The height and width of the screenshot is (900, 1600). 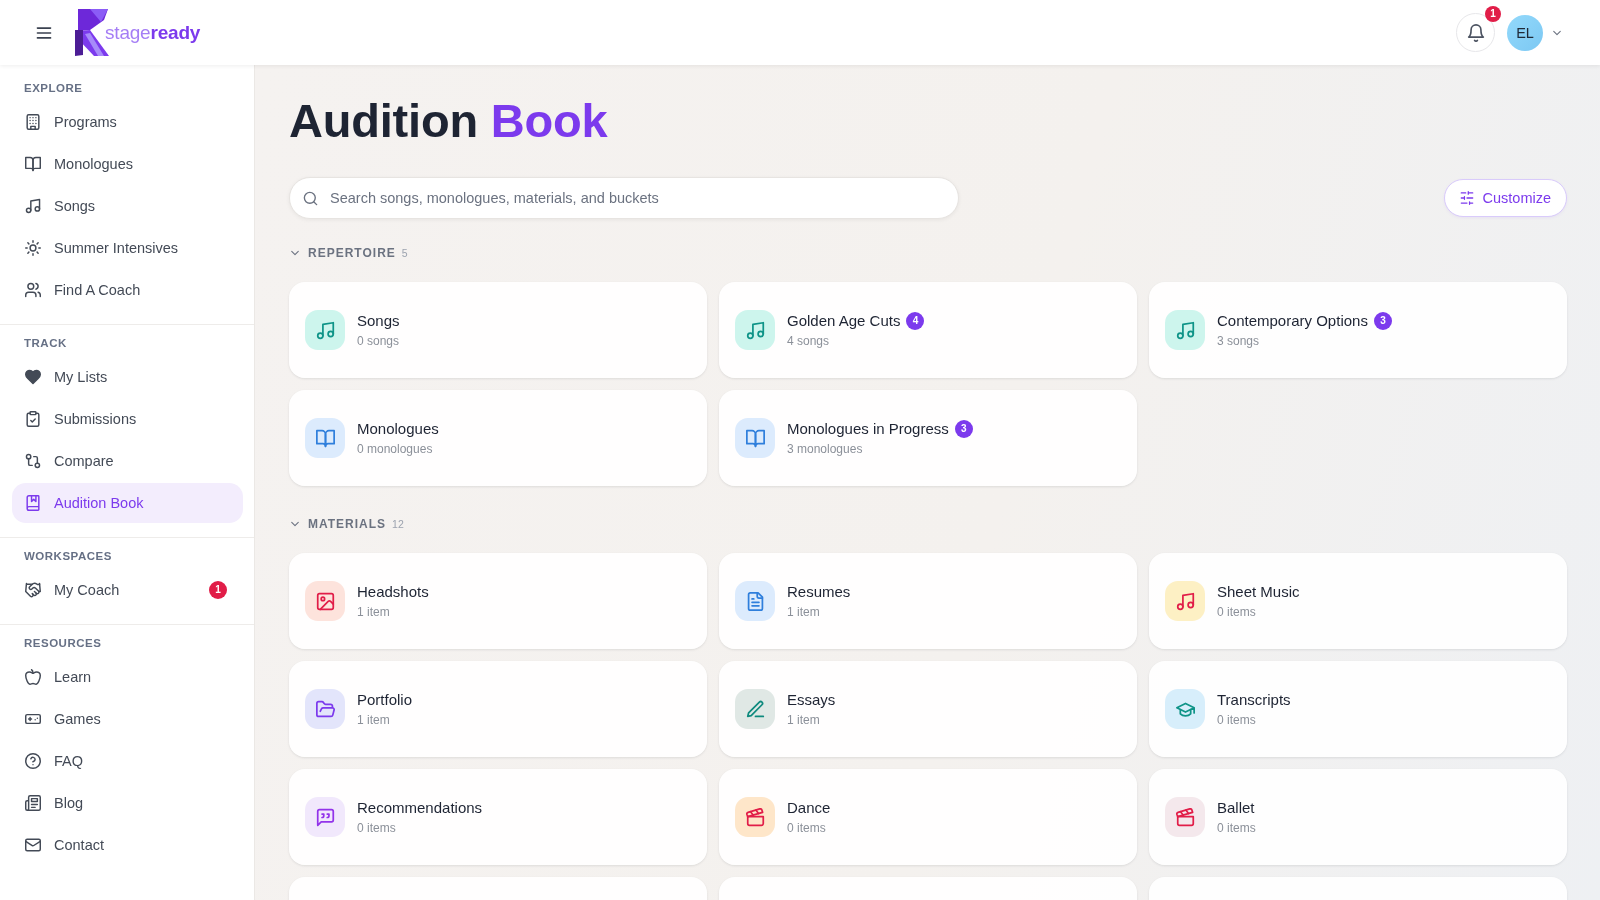 I want to click on sidebar-section-label: TRACK, so click(x=45, y=343).